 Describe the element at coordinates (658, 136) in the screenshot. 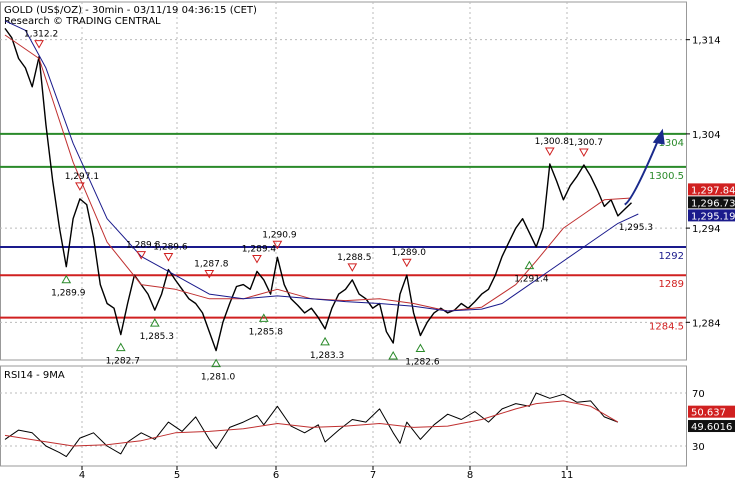

I see `forecast-arrowhead` at that location.